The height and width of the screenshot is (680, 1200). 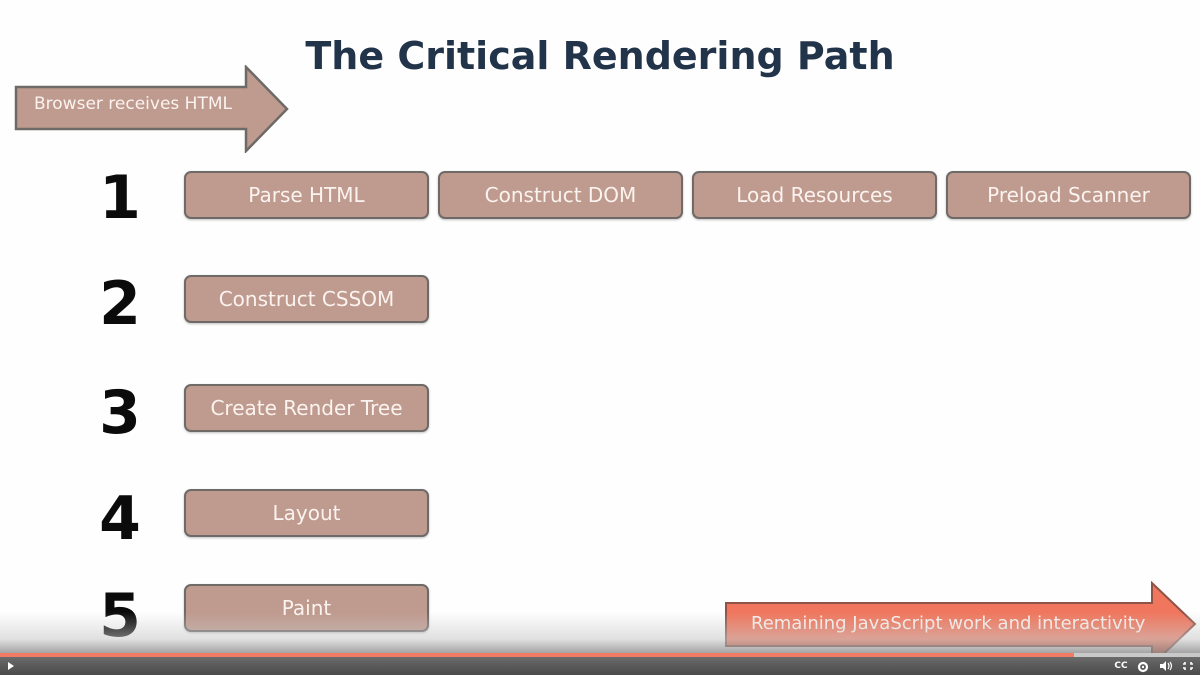 What do you see at coordinates (306, 608) in the screenshot?
I see `step-box-paint: Paint` at bounding box center [306, 608].